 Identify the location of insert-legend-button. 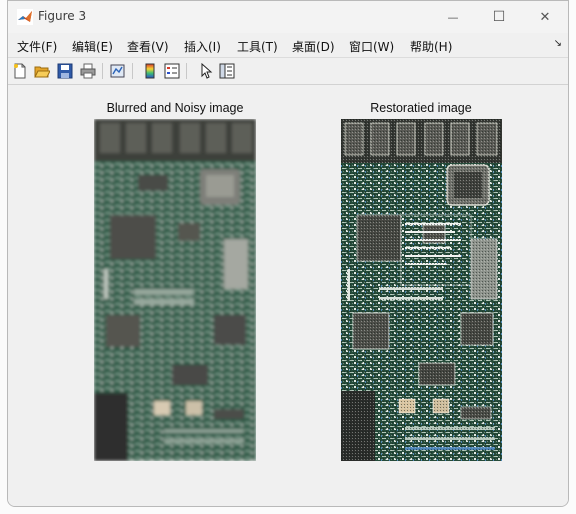
(172, 71).